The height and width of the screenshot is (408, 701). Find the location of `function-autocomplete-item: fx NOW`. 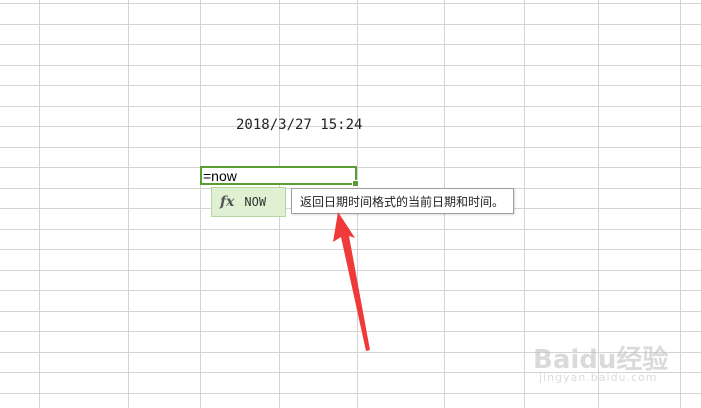

function-autocomplete-item: fx NOW is located at coordinates (248, 202).